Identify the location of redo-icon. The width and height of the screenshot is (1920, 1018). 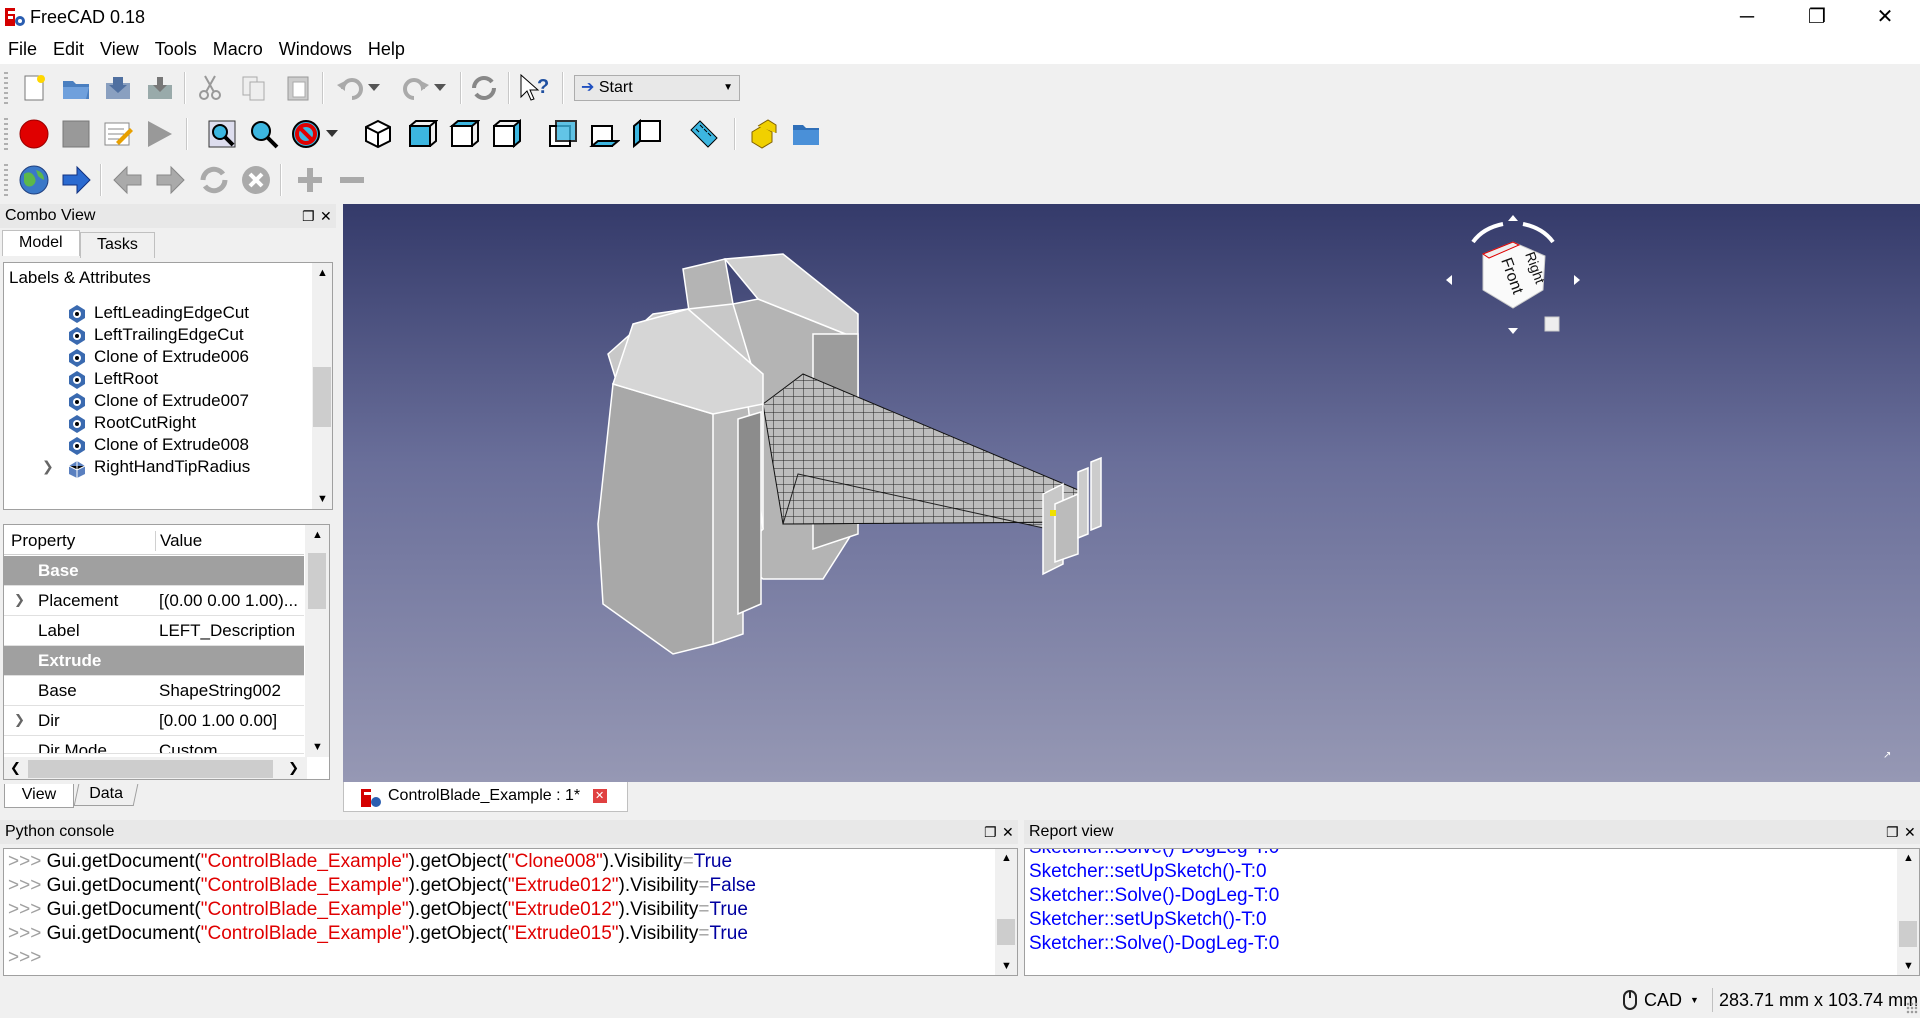
(416, 88).